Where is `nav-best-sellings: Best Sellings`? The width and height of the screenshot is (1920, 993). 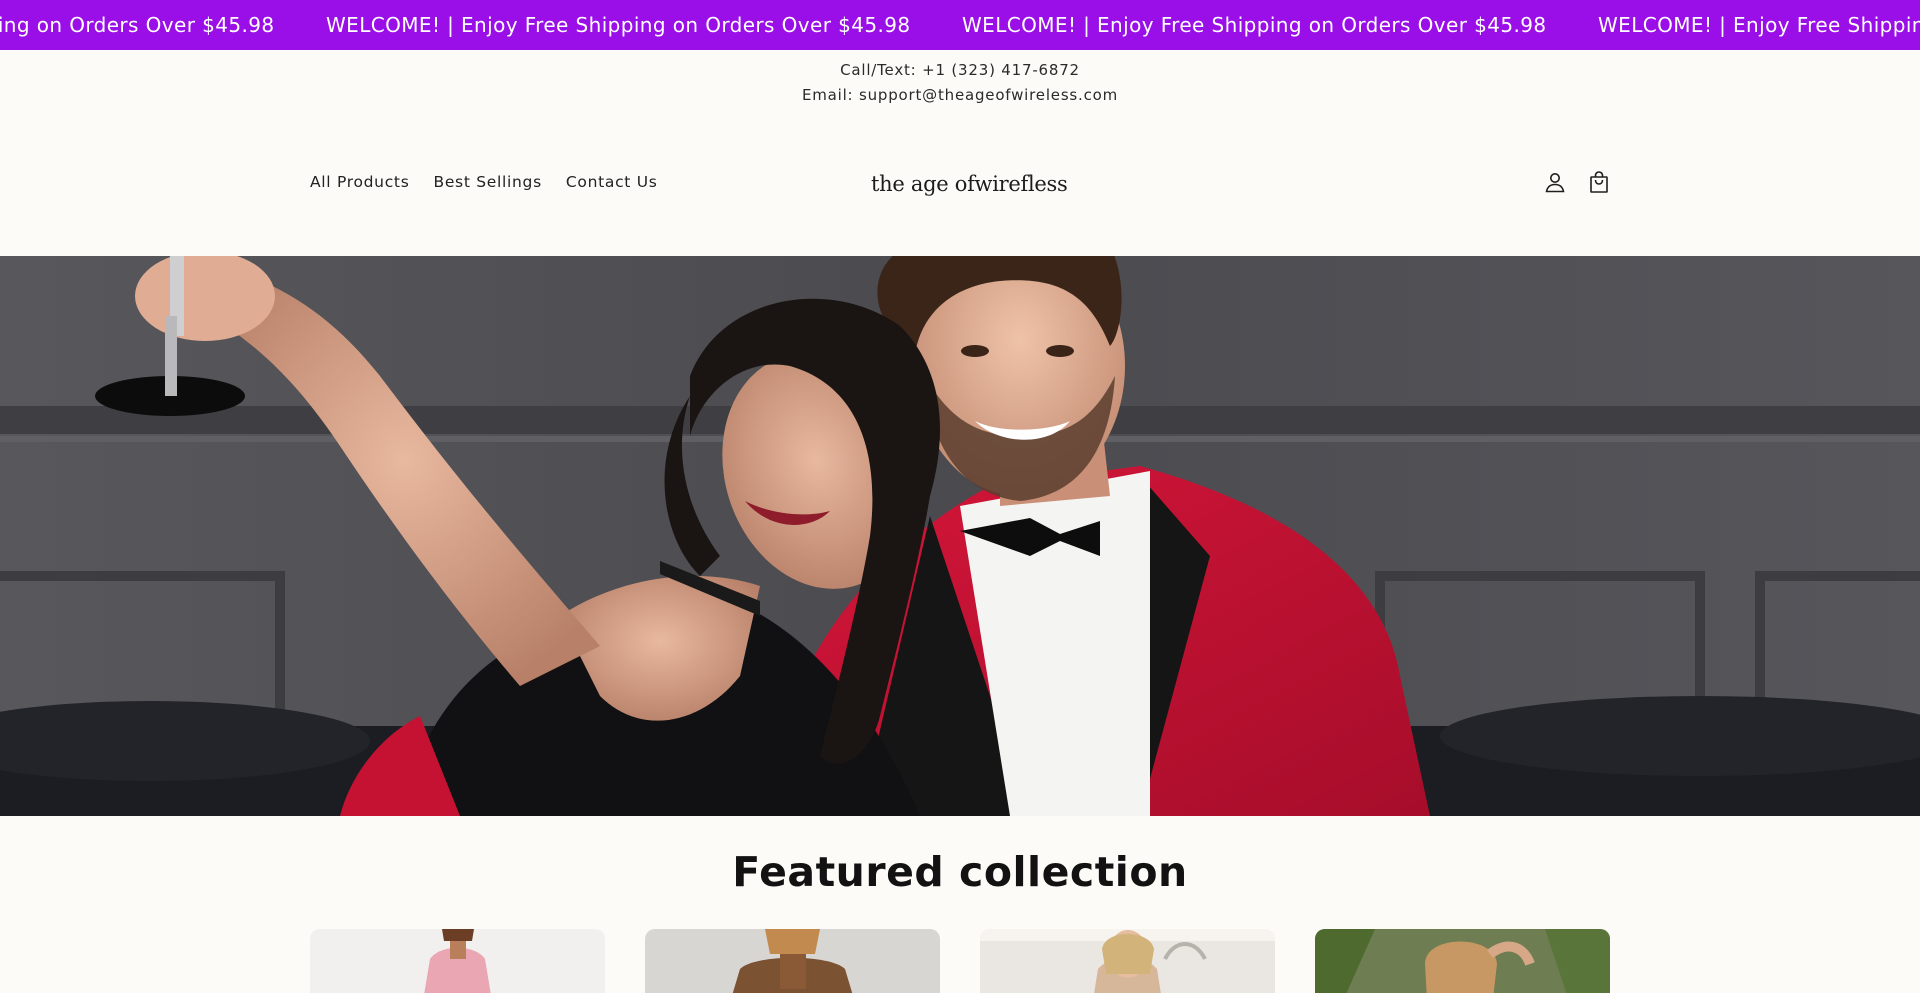
nav-best-sellings: Best Sellings is located at coordinates (487, 182).